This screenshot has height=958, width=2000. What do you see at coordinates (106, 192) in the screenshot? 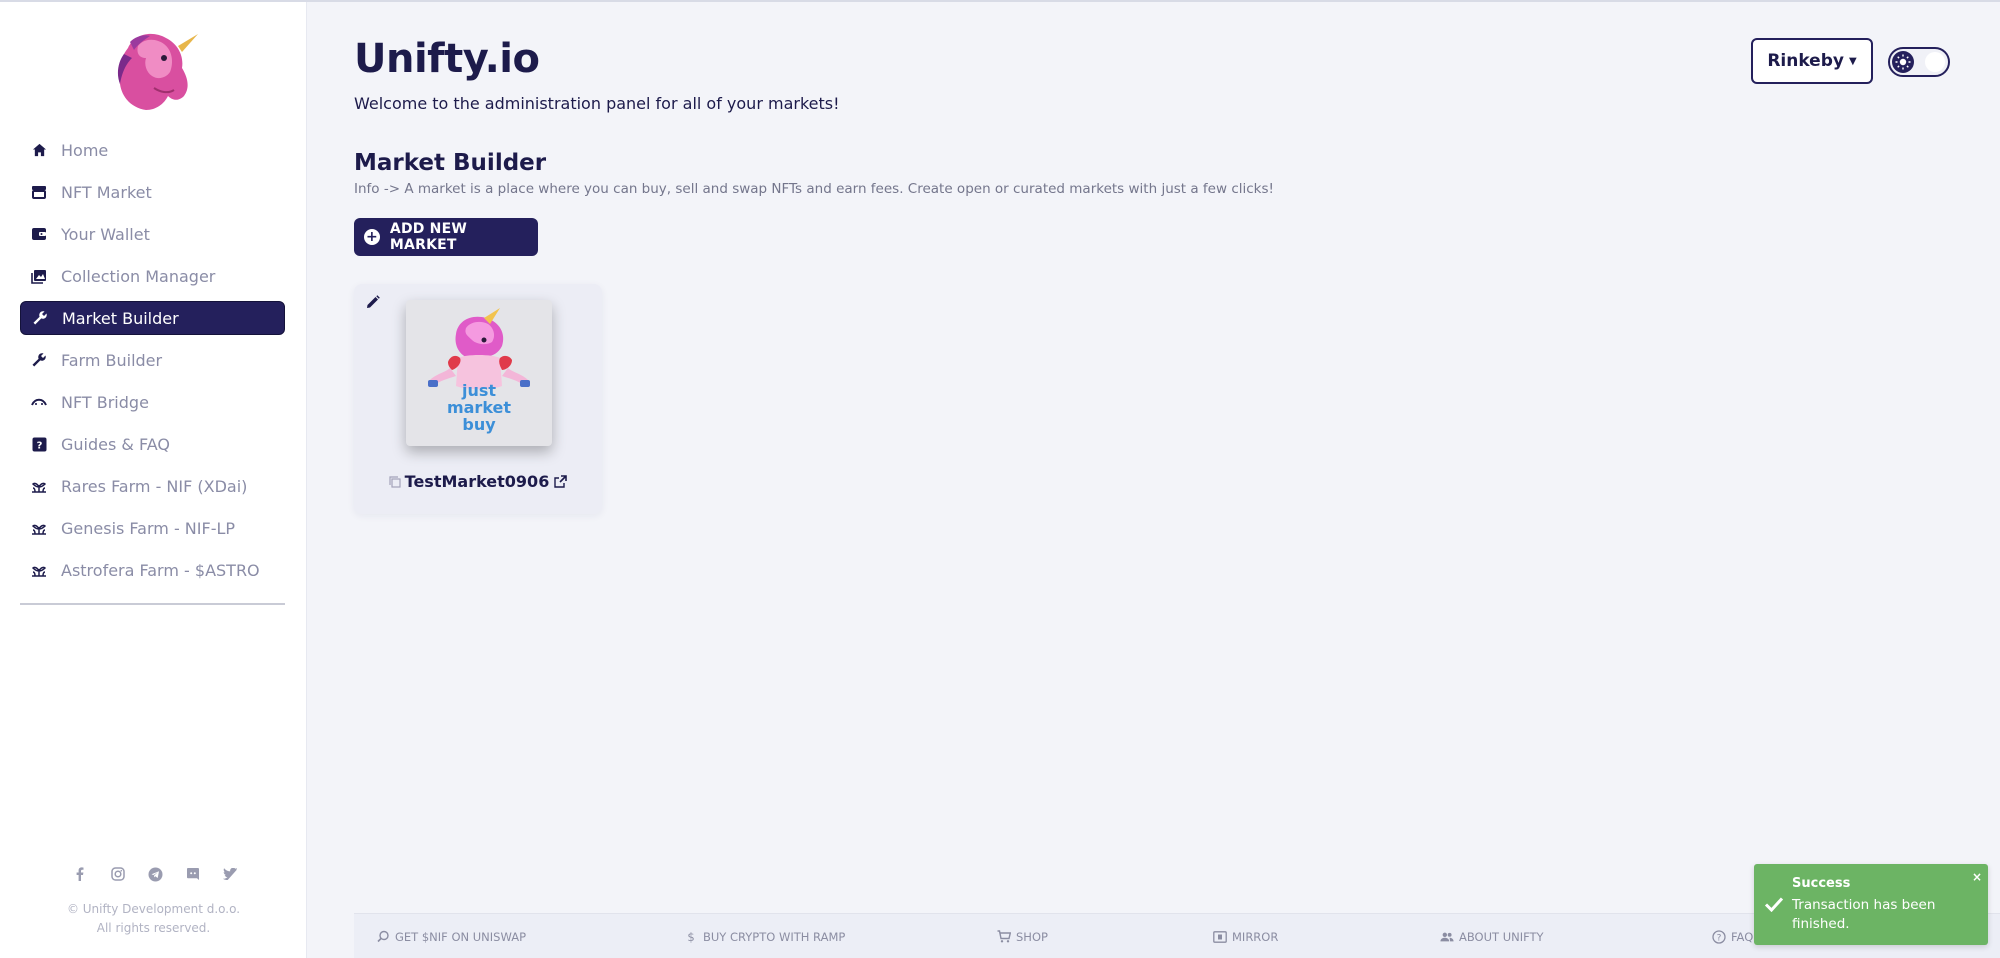
I see `sidebar-item-label: NFT Market` at bounding box center [106, 192].